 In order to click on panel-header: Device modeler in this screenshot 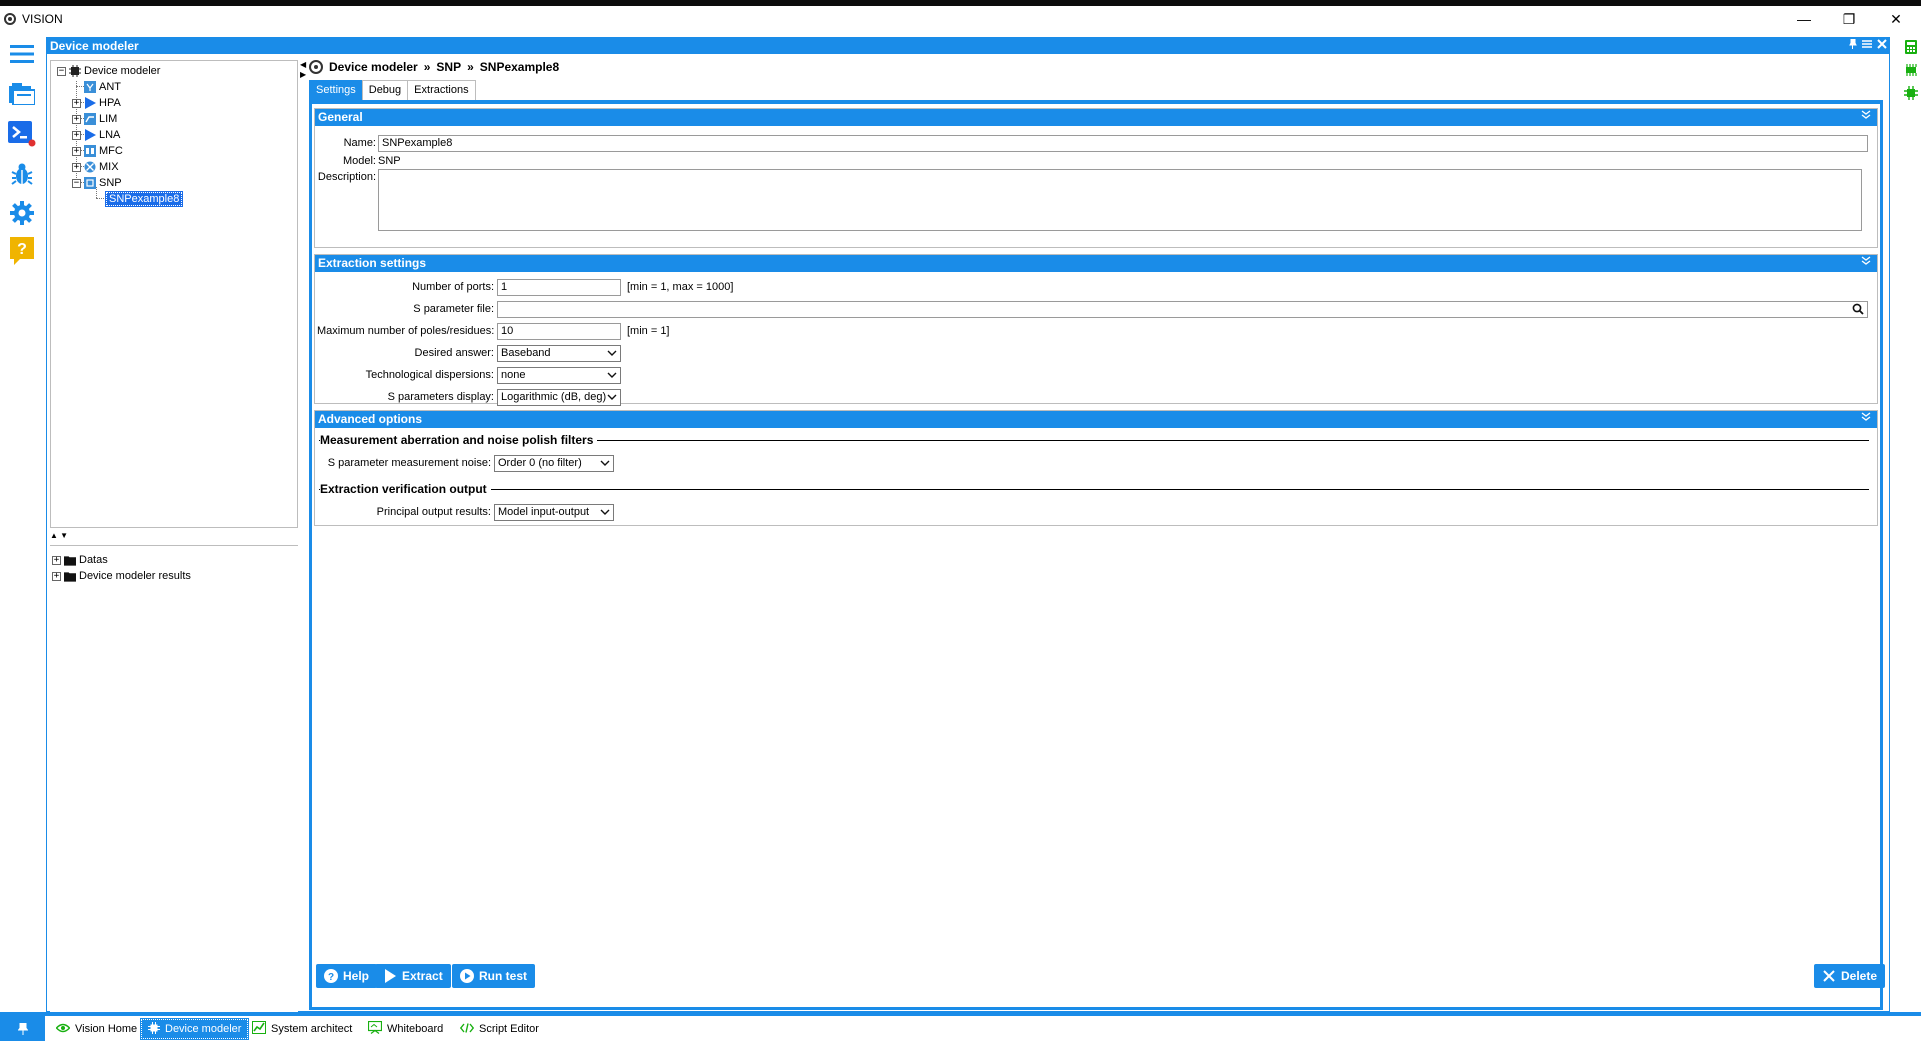, I will do `click(968, 46)`.